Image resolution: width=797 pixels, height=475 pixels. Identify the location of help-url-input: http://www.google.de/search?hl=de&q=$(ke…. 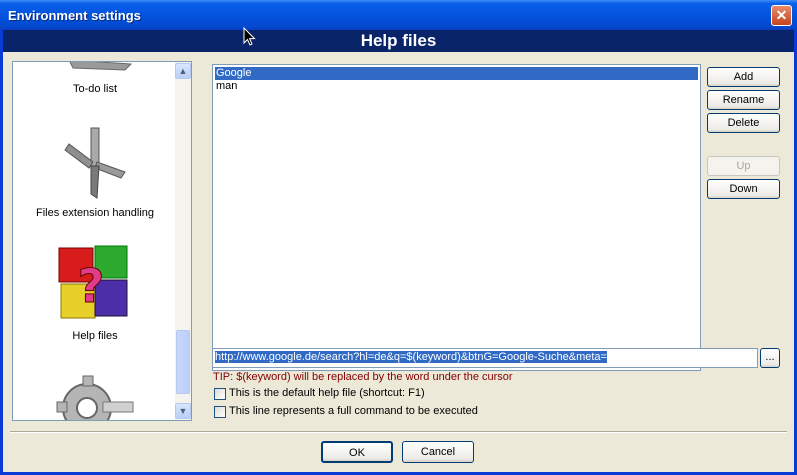
(485, 358).